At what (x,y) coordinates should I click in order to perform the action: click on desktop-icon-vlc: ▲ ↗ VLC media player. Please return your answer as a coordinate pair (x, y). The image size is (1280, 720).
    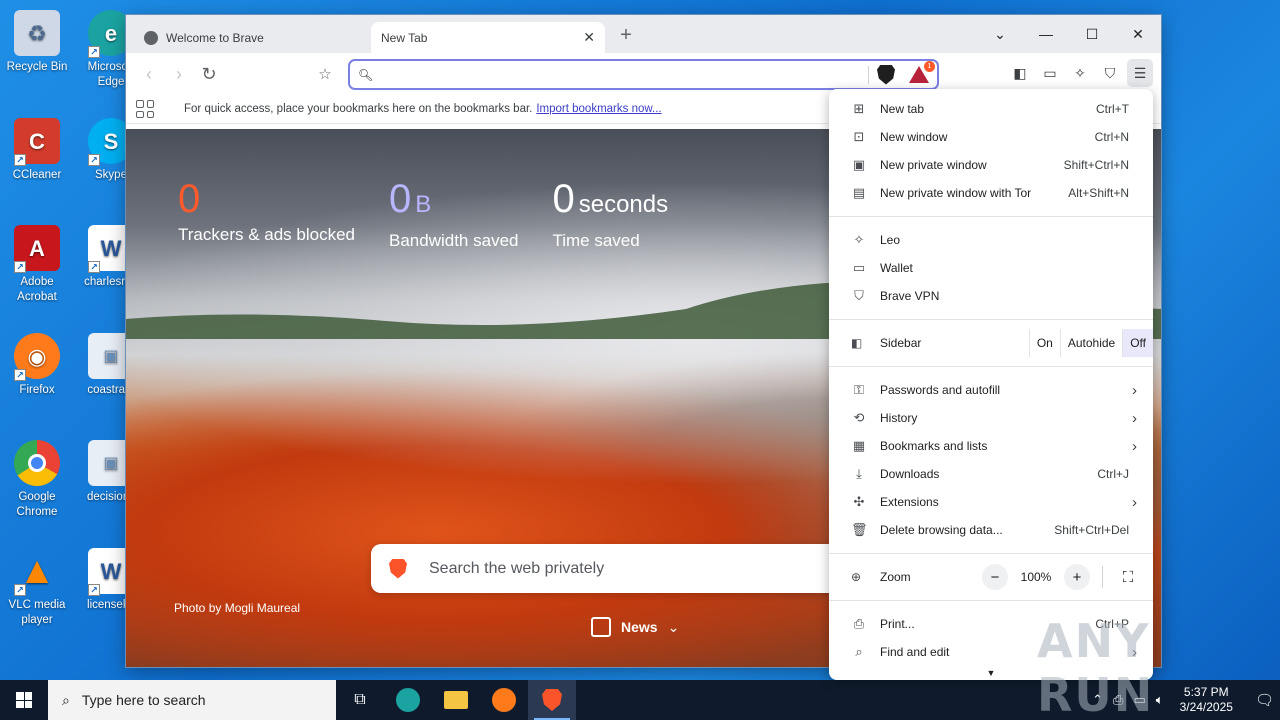
    Looking at the image, I should click on (37, 588).